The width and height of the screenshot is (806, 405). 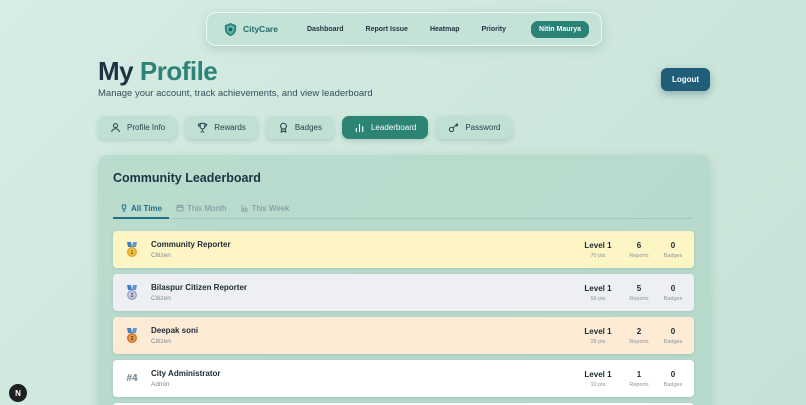 I want to click on tab-this-week: This Week, so click(x=265, y=208).